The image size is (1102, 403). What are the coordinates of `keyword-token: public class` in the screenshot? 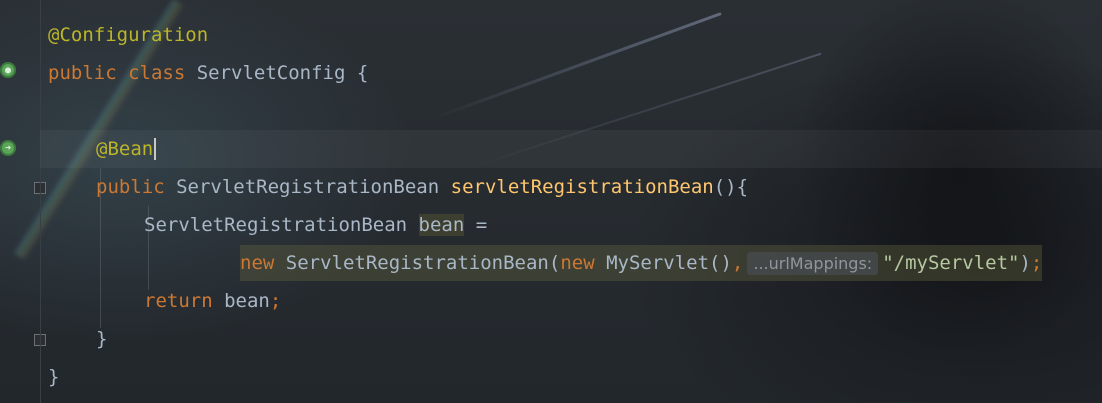 It's located at (122, 73).